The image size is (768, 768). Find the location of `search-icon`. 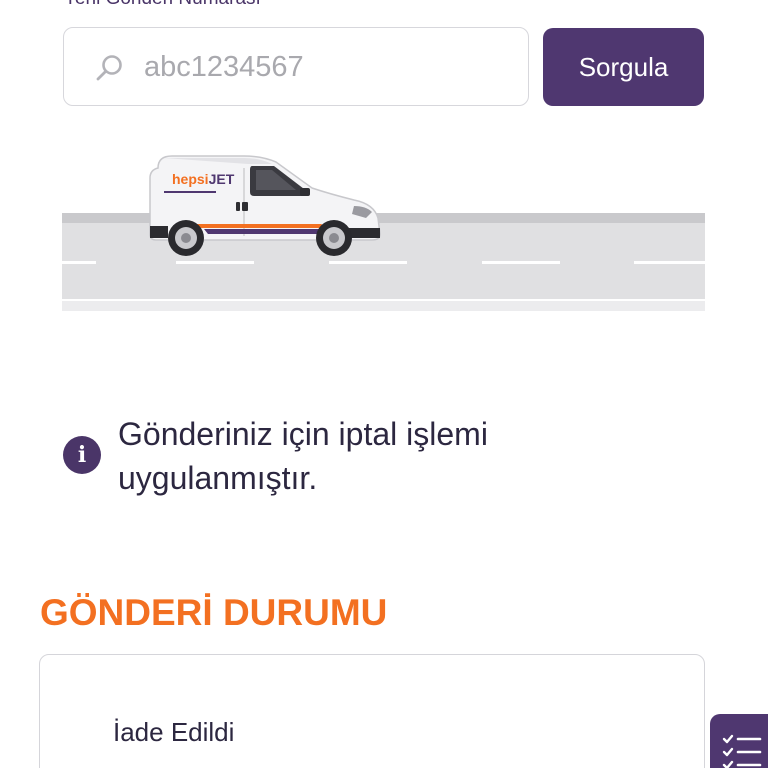

search-icon is located at coordinates (109, 68).